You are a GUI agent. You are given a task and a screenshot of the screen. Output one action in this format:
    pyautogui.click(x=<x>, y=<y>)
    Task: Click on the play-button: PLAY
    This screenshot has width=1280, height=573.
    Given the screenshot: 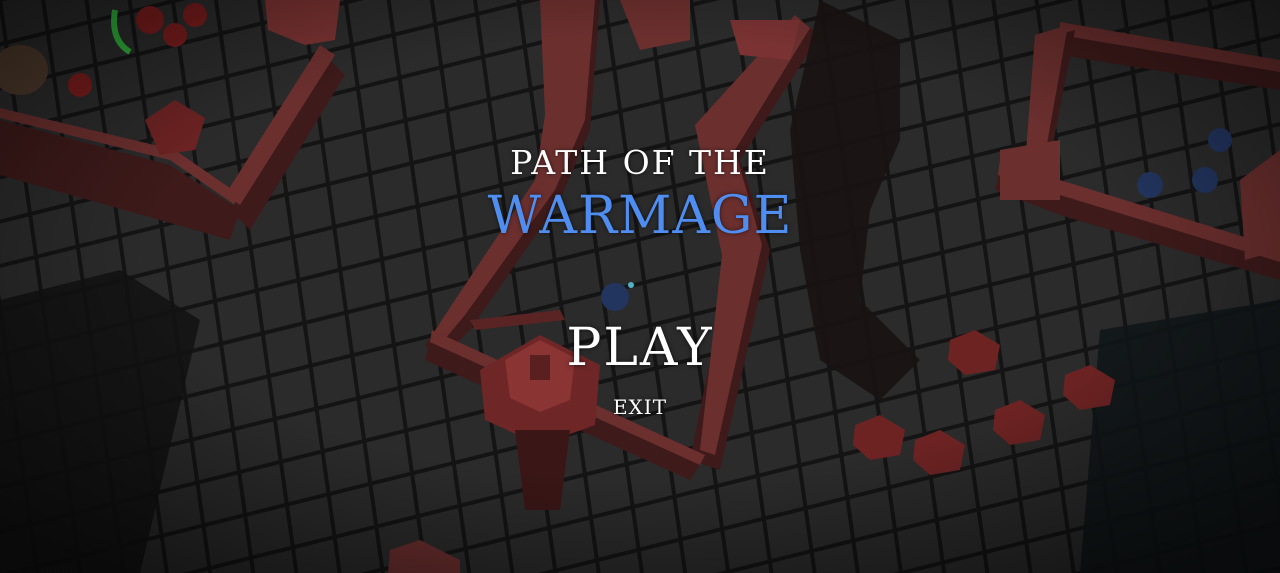 What is the action you would take?
    pyautogui.click(x=639, y=348)
    